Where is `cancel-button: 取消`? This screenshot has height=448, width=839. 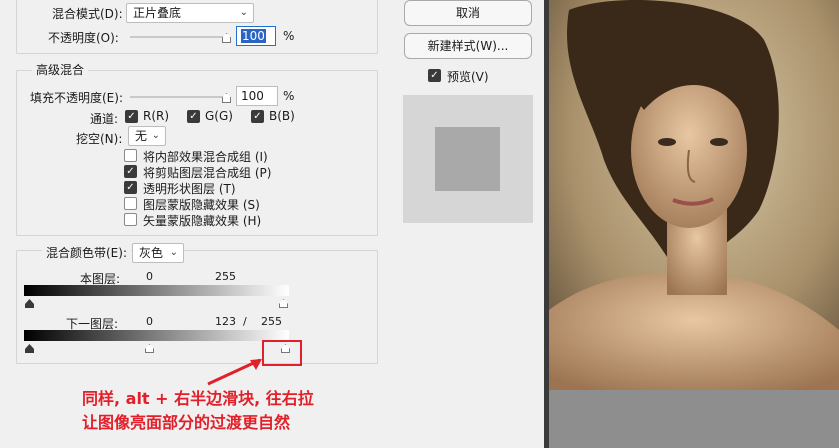
cancel-button: 取消 is located at coordinates (468, 13).